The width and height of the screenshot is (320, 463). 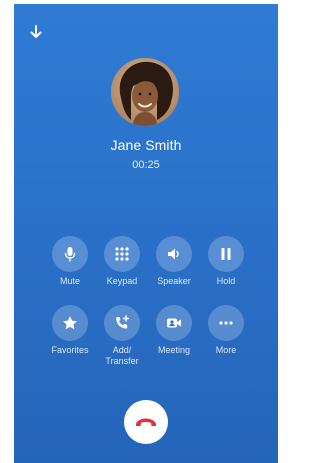 What do you see at coordinates (226, 323) in the screenshot?
I see `more-dots-icon` at bounding box center [226, 323].